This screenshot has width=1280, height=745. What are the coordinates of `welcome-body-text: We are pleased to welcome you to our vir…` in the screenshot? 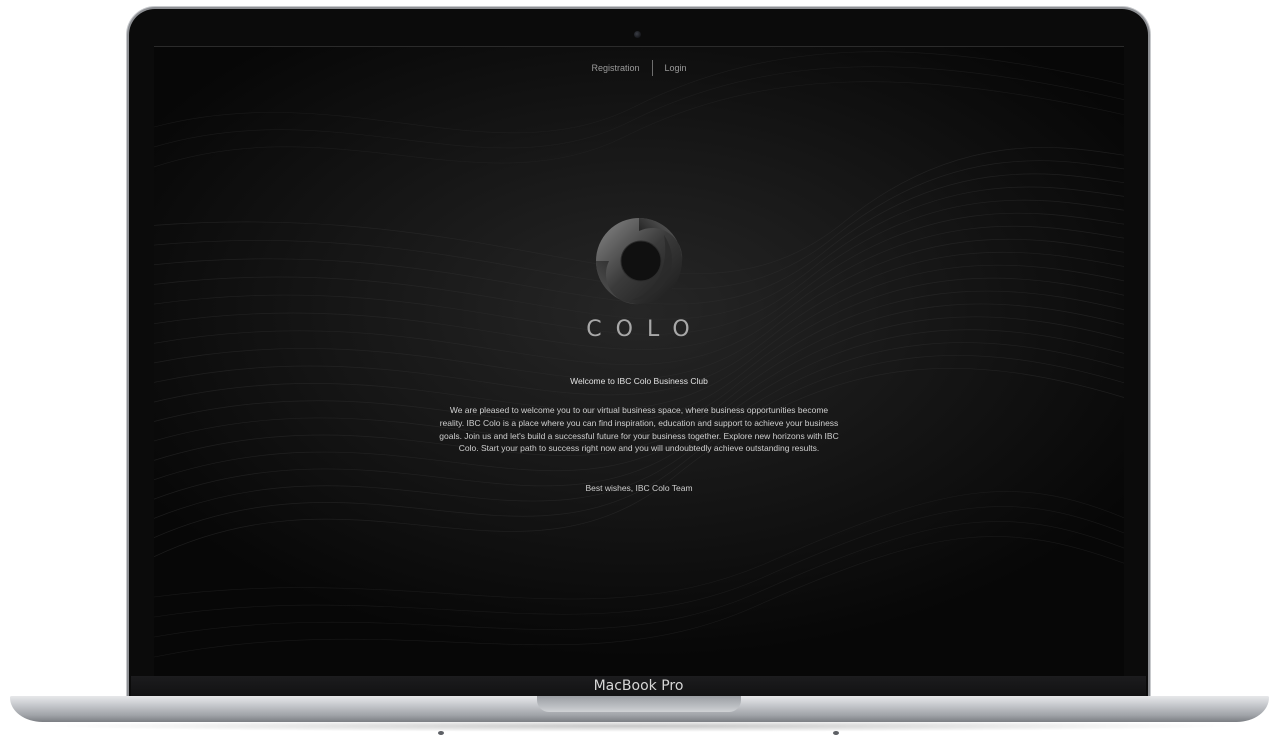 It's located at (639, 429).